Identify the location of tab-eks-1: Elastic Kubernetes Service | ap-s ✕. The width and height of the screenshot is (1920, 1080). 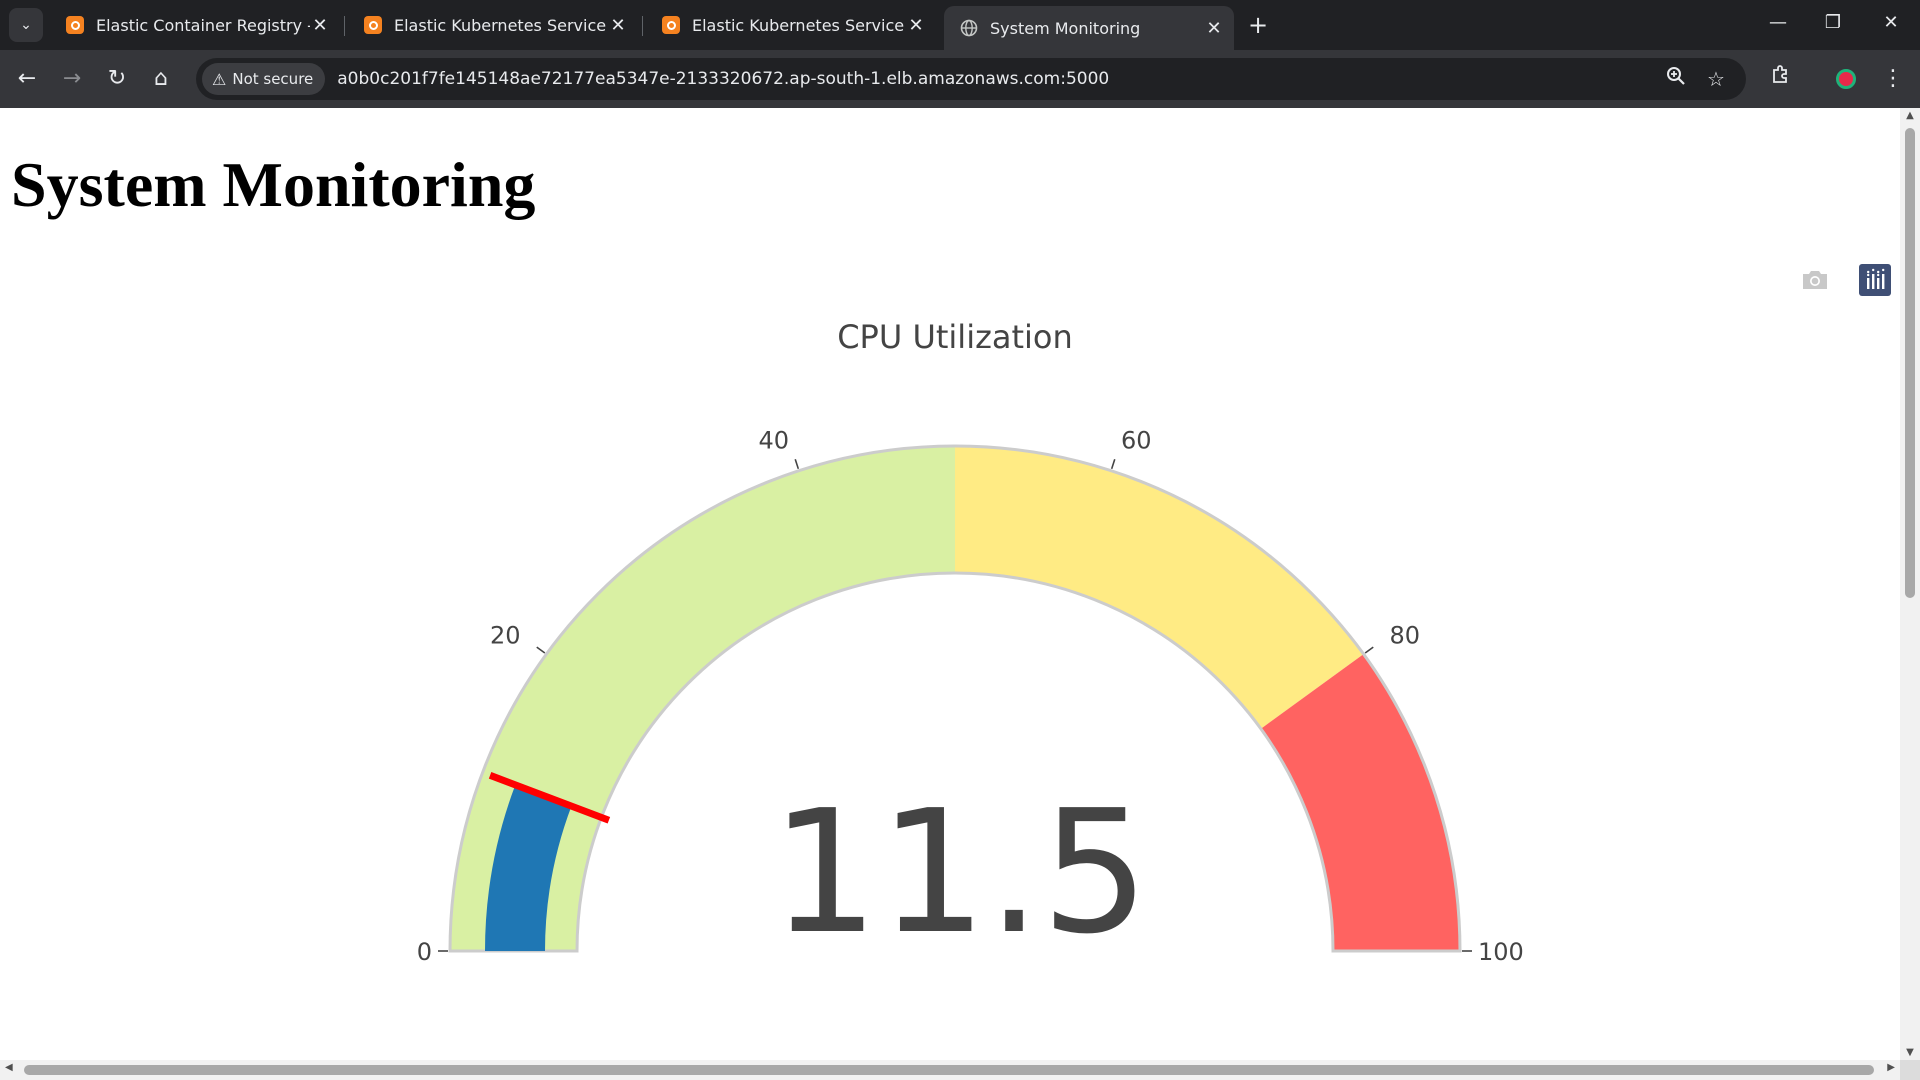
(493, 25).